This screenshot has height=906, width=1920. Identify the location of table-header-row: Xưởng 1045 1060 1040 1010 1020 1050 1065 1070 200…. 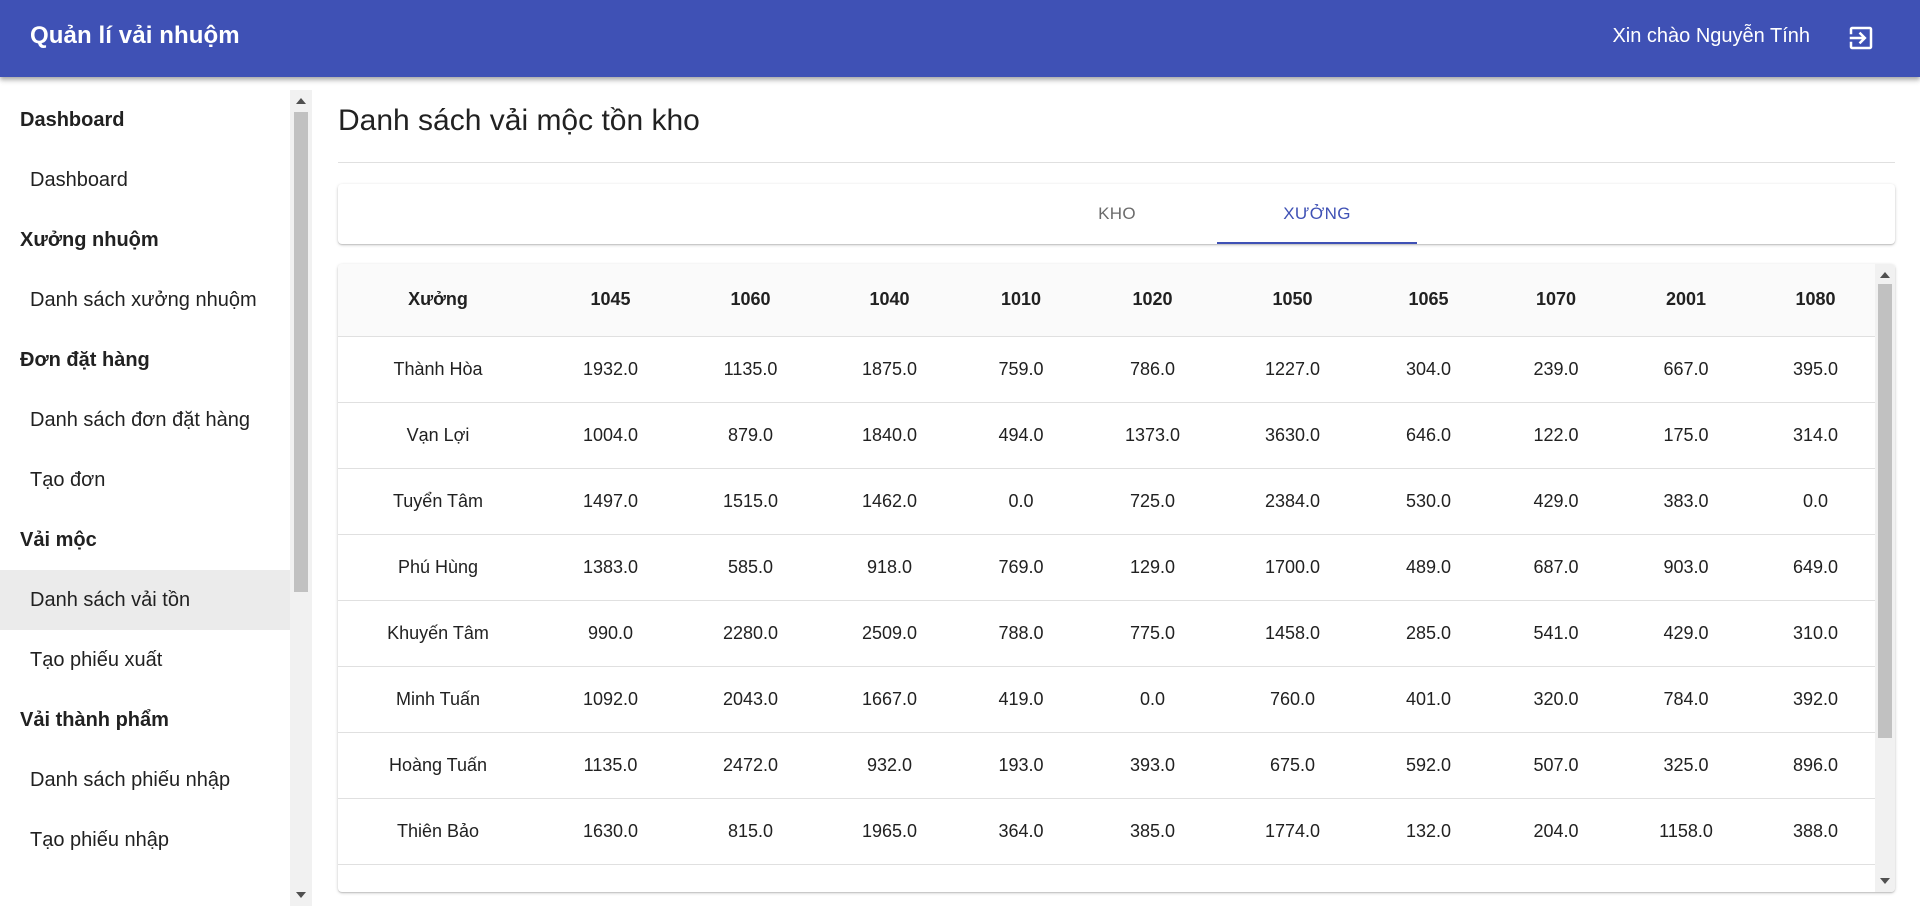
(1106, 300).